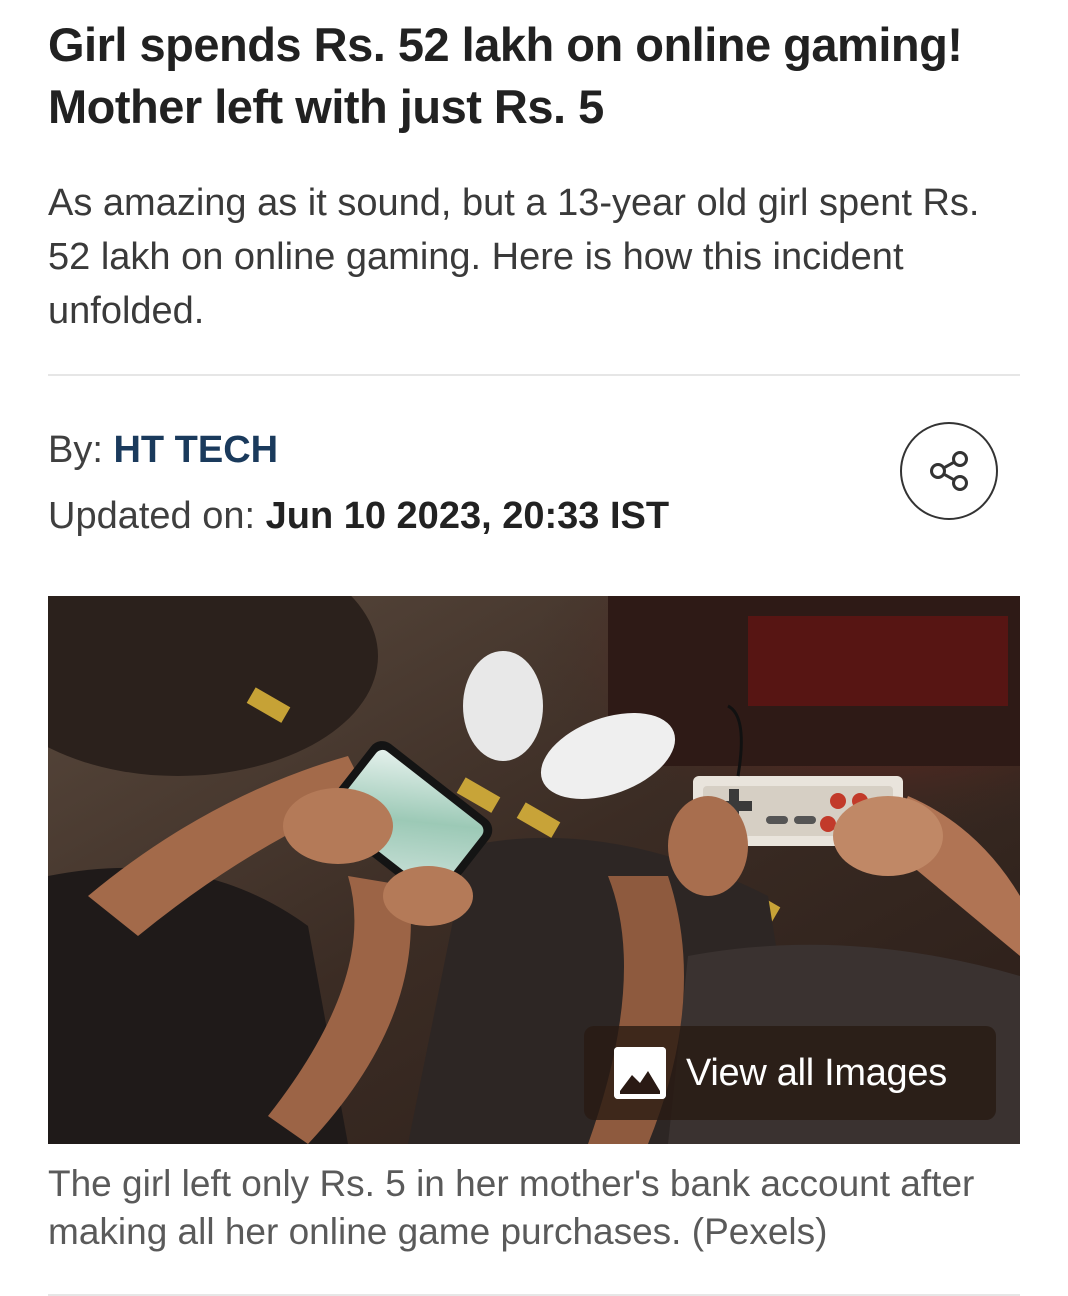 This screenshot has height=1296, width=1068. What do you see at coordinates (81, 450) in the screenshot?
I see `byline-prefix: By:` at bounding box center [81, 450].